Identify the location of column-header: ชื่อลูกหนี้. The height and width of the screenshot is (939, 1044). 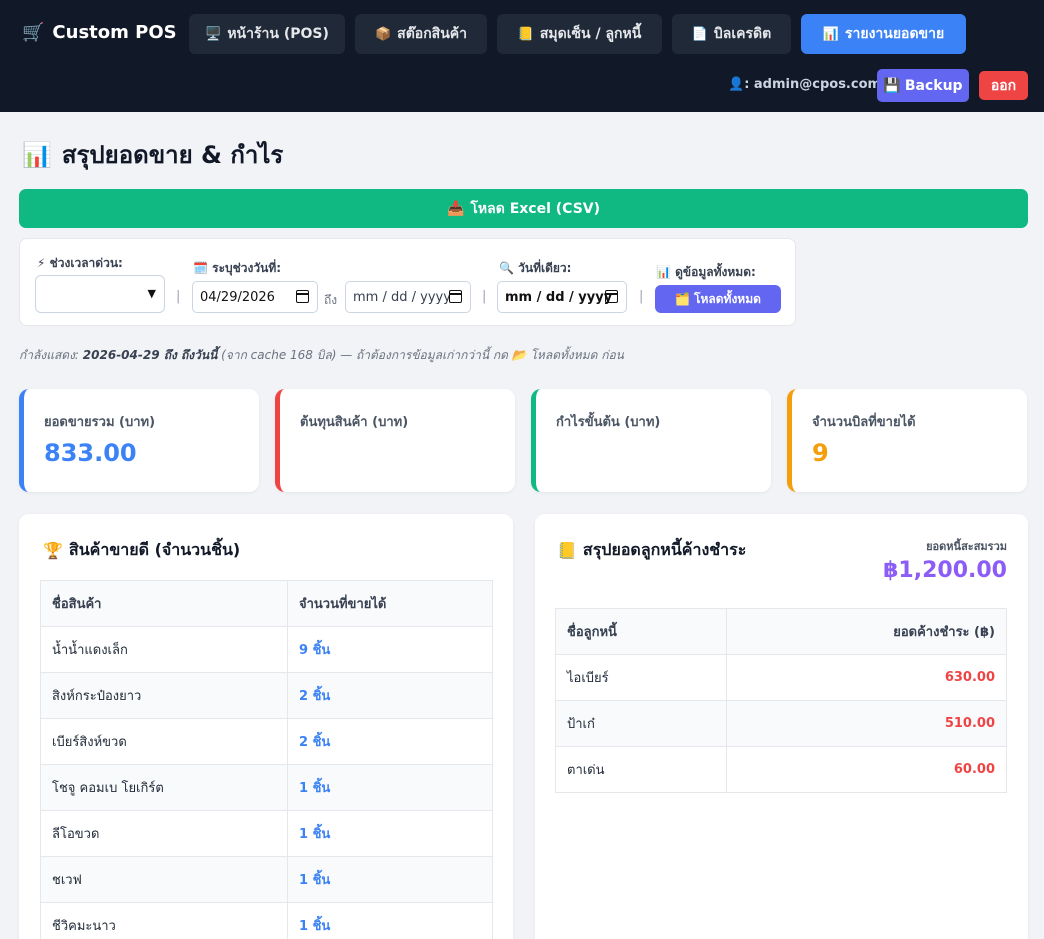
(641, 631).